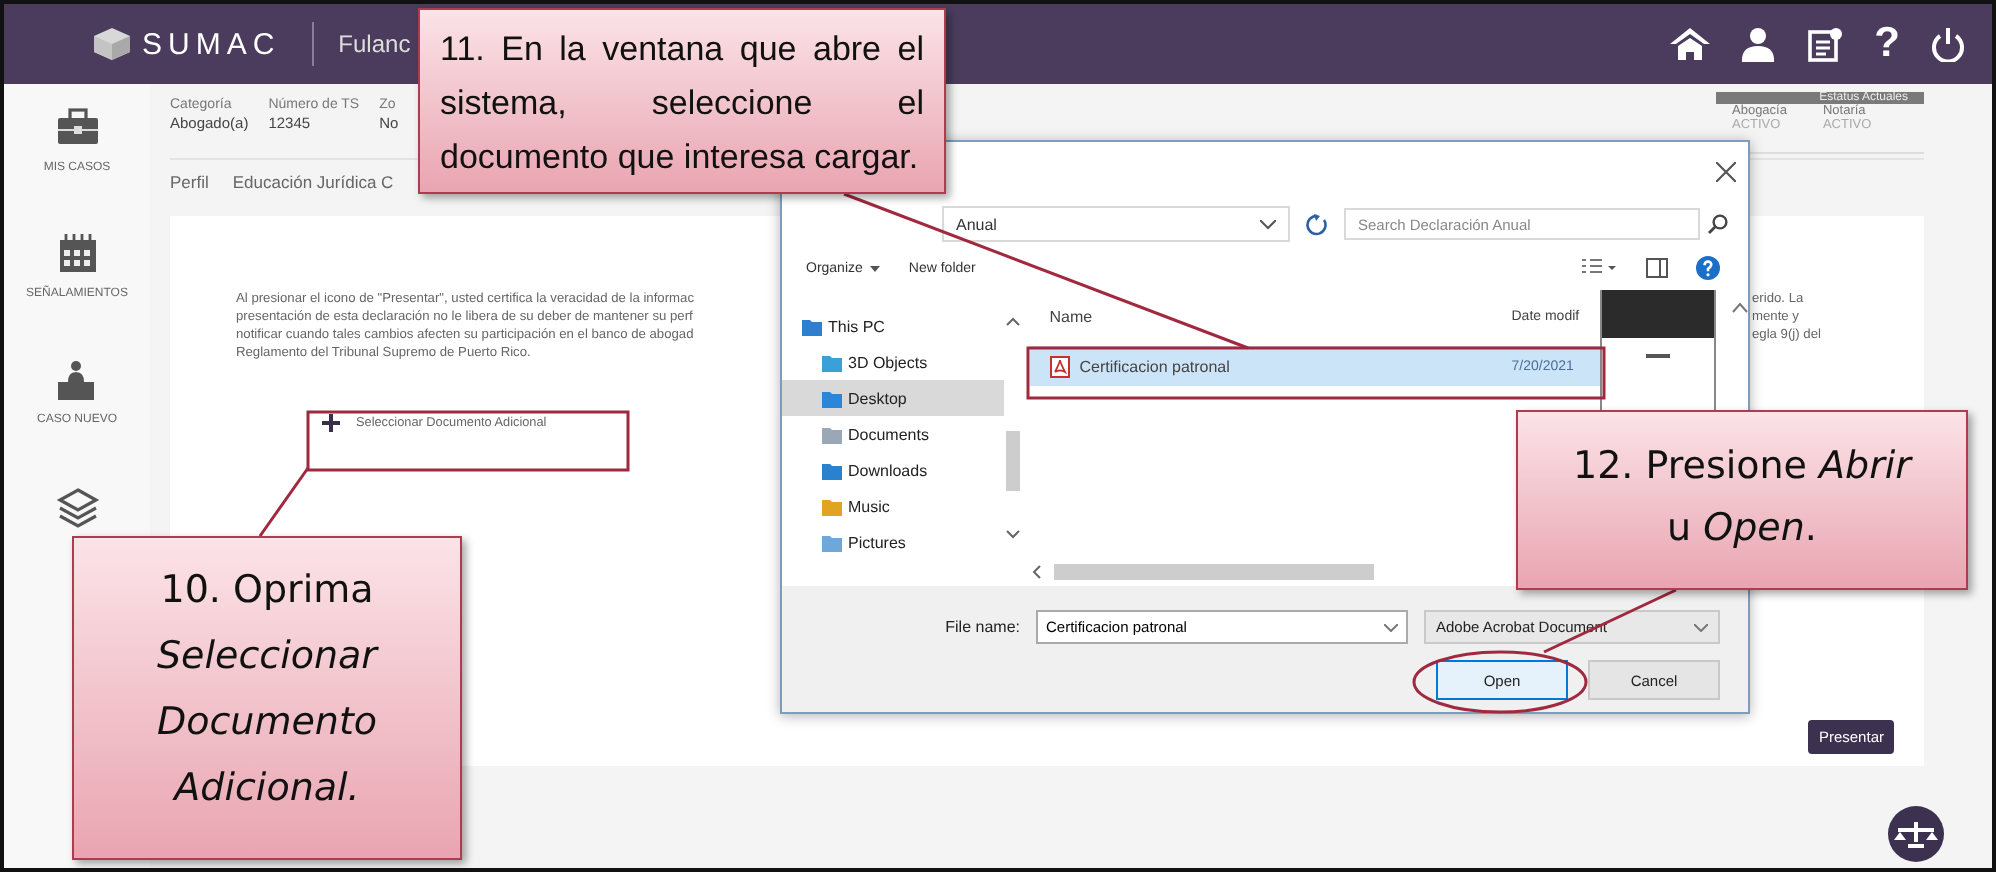 This screenshot has height=872, width=1996. Describe the element at coordinates (1270, 316) in the screenshot. I see `column-header: Name` at that location.